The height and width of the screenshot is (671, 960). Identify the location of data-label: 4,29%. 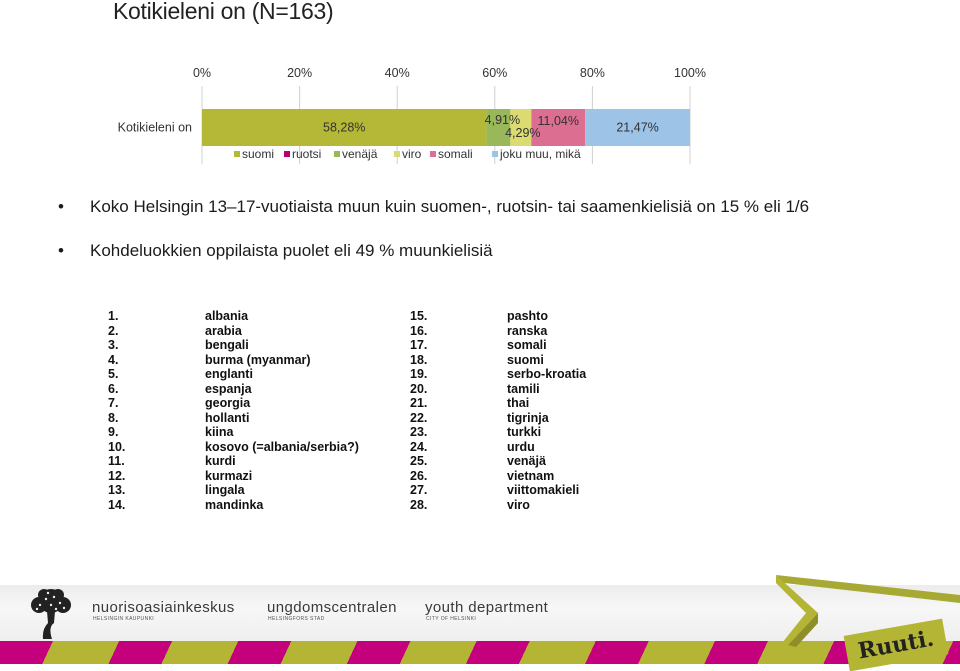
(522, 133).